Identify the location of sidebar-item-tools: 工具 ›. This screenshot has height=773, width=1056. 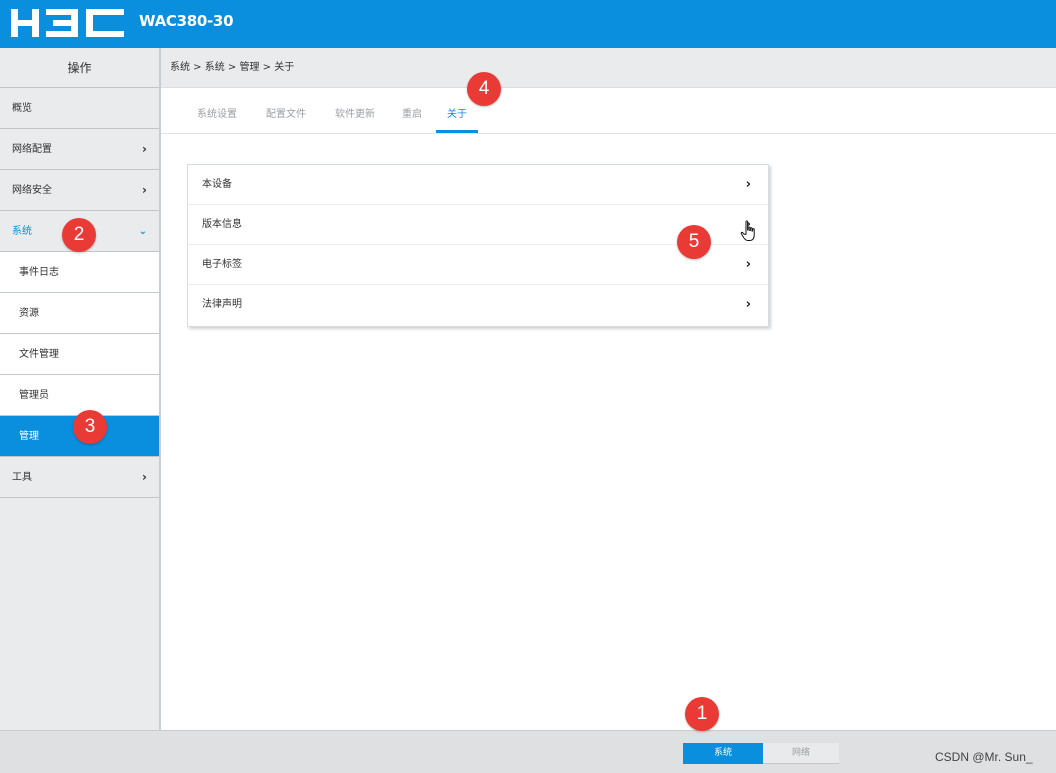
(79, 477).